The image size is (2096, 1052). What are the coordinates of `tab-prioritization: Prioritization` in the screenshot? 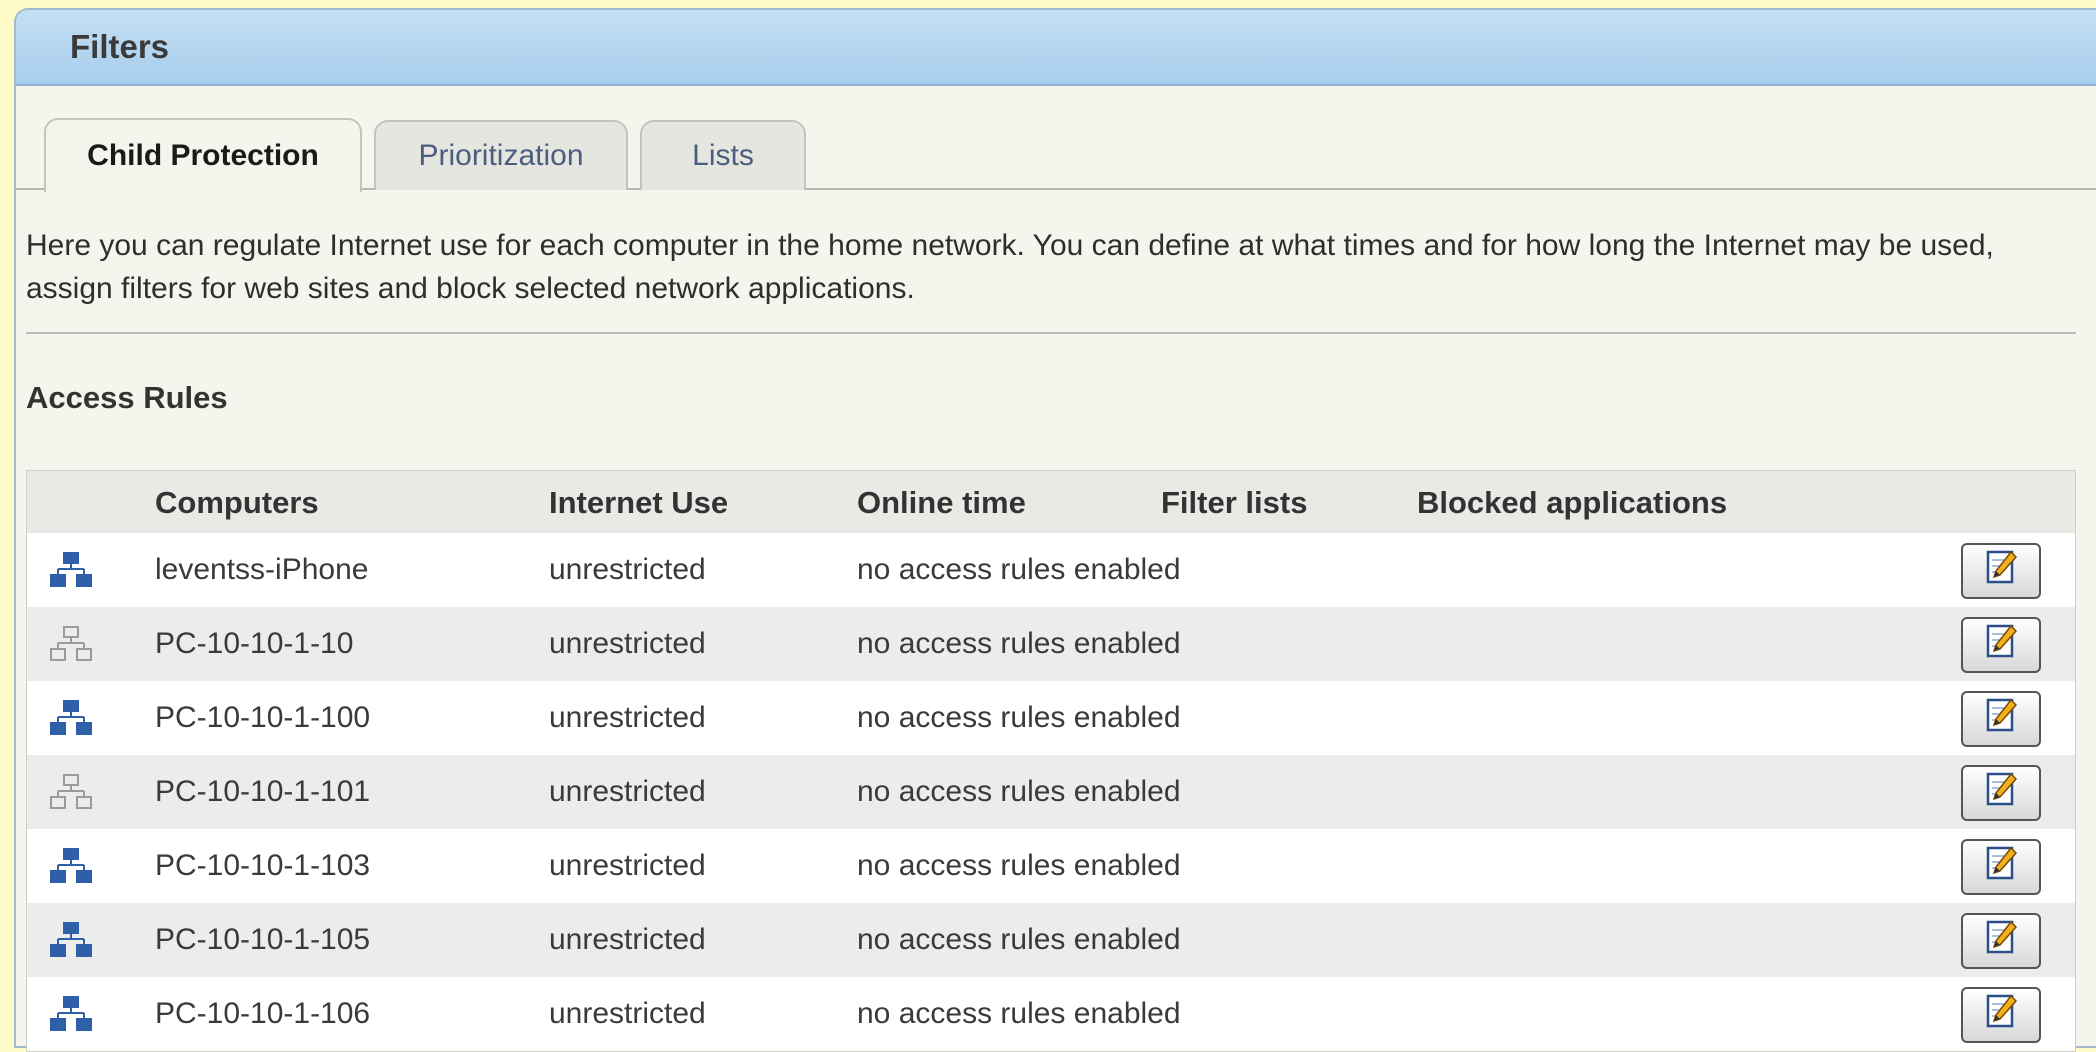 It's located at (501, 155).